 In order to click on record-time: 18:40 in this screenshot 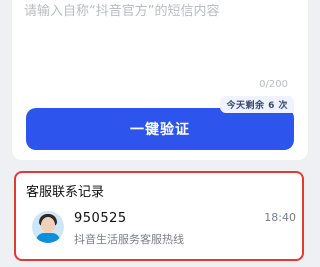, I will do `click(280, 217)`.